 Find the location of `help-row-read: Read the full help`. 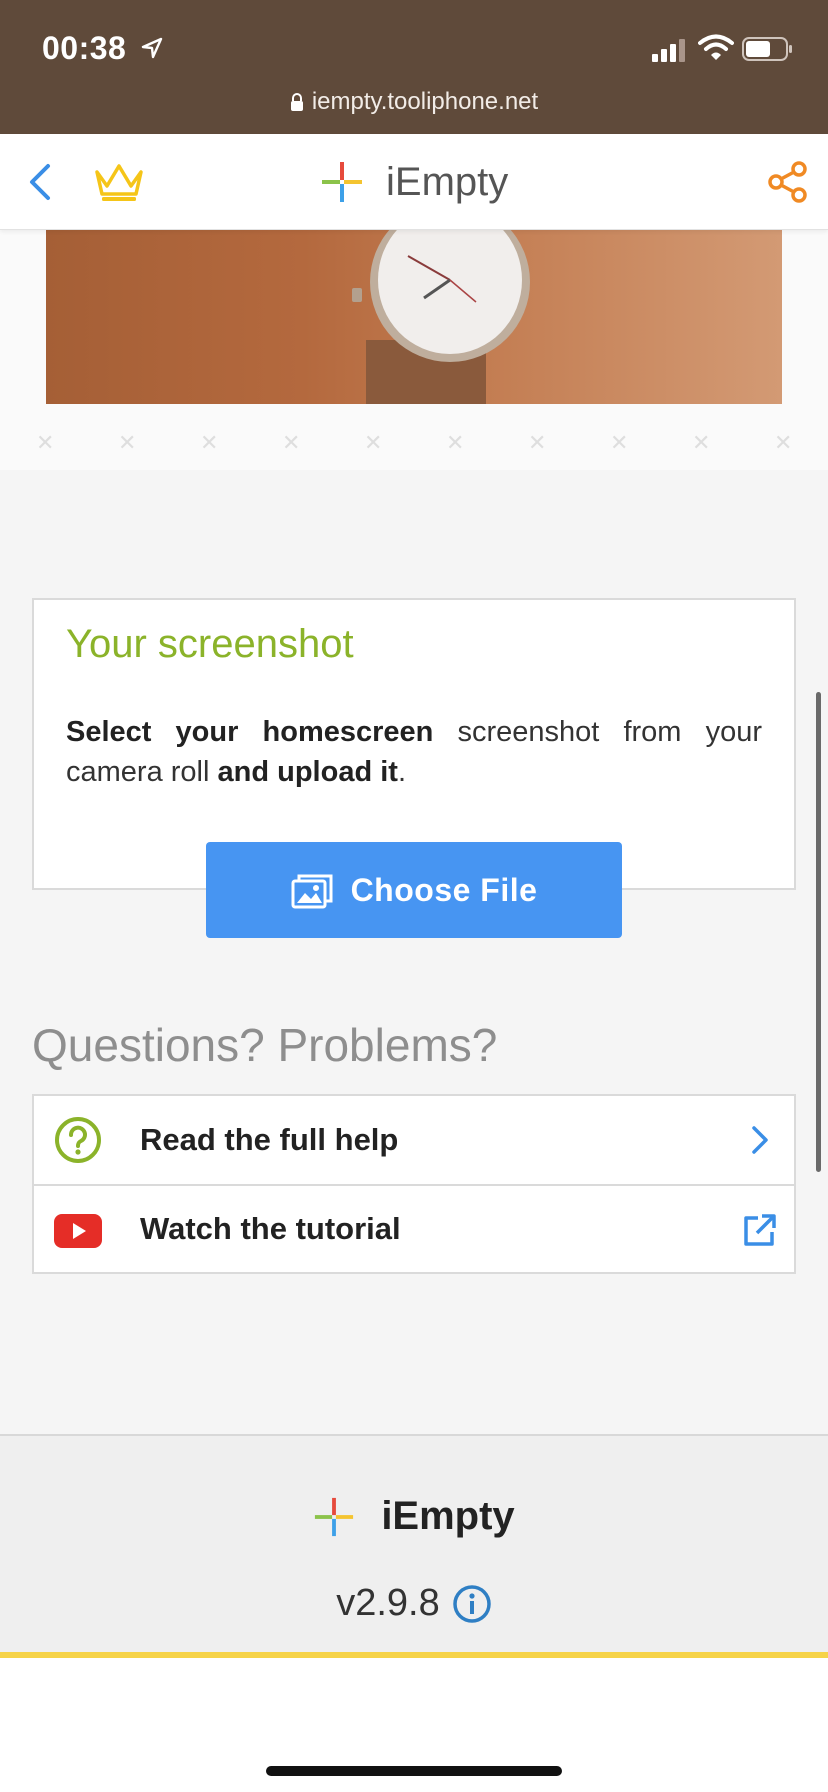

help-row-read: Read the full help is located at coordinates (414, 1140).